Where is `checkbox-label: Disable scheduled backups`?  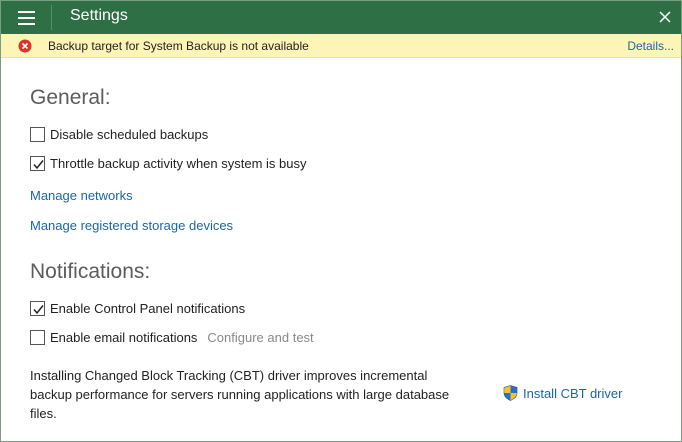 checkbox-label: Disable scheduled backups is located at coordinates (129, 134).